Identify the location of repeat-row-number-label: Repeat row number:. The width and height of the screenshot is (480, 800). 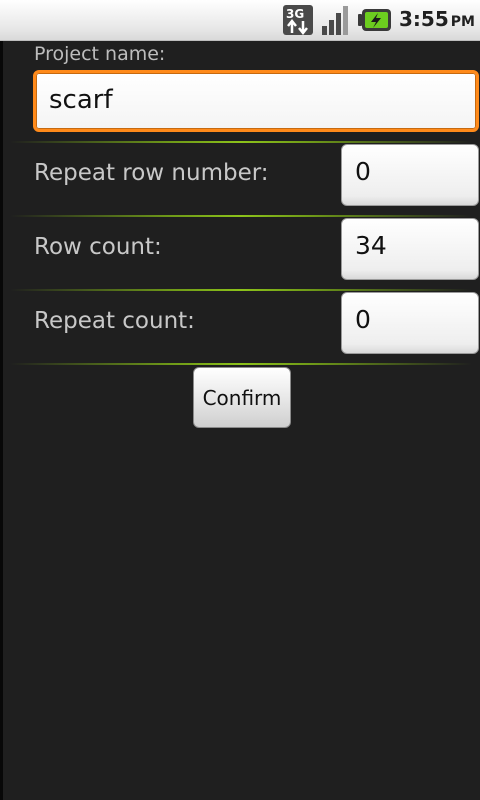
(151, 173).